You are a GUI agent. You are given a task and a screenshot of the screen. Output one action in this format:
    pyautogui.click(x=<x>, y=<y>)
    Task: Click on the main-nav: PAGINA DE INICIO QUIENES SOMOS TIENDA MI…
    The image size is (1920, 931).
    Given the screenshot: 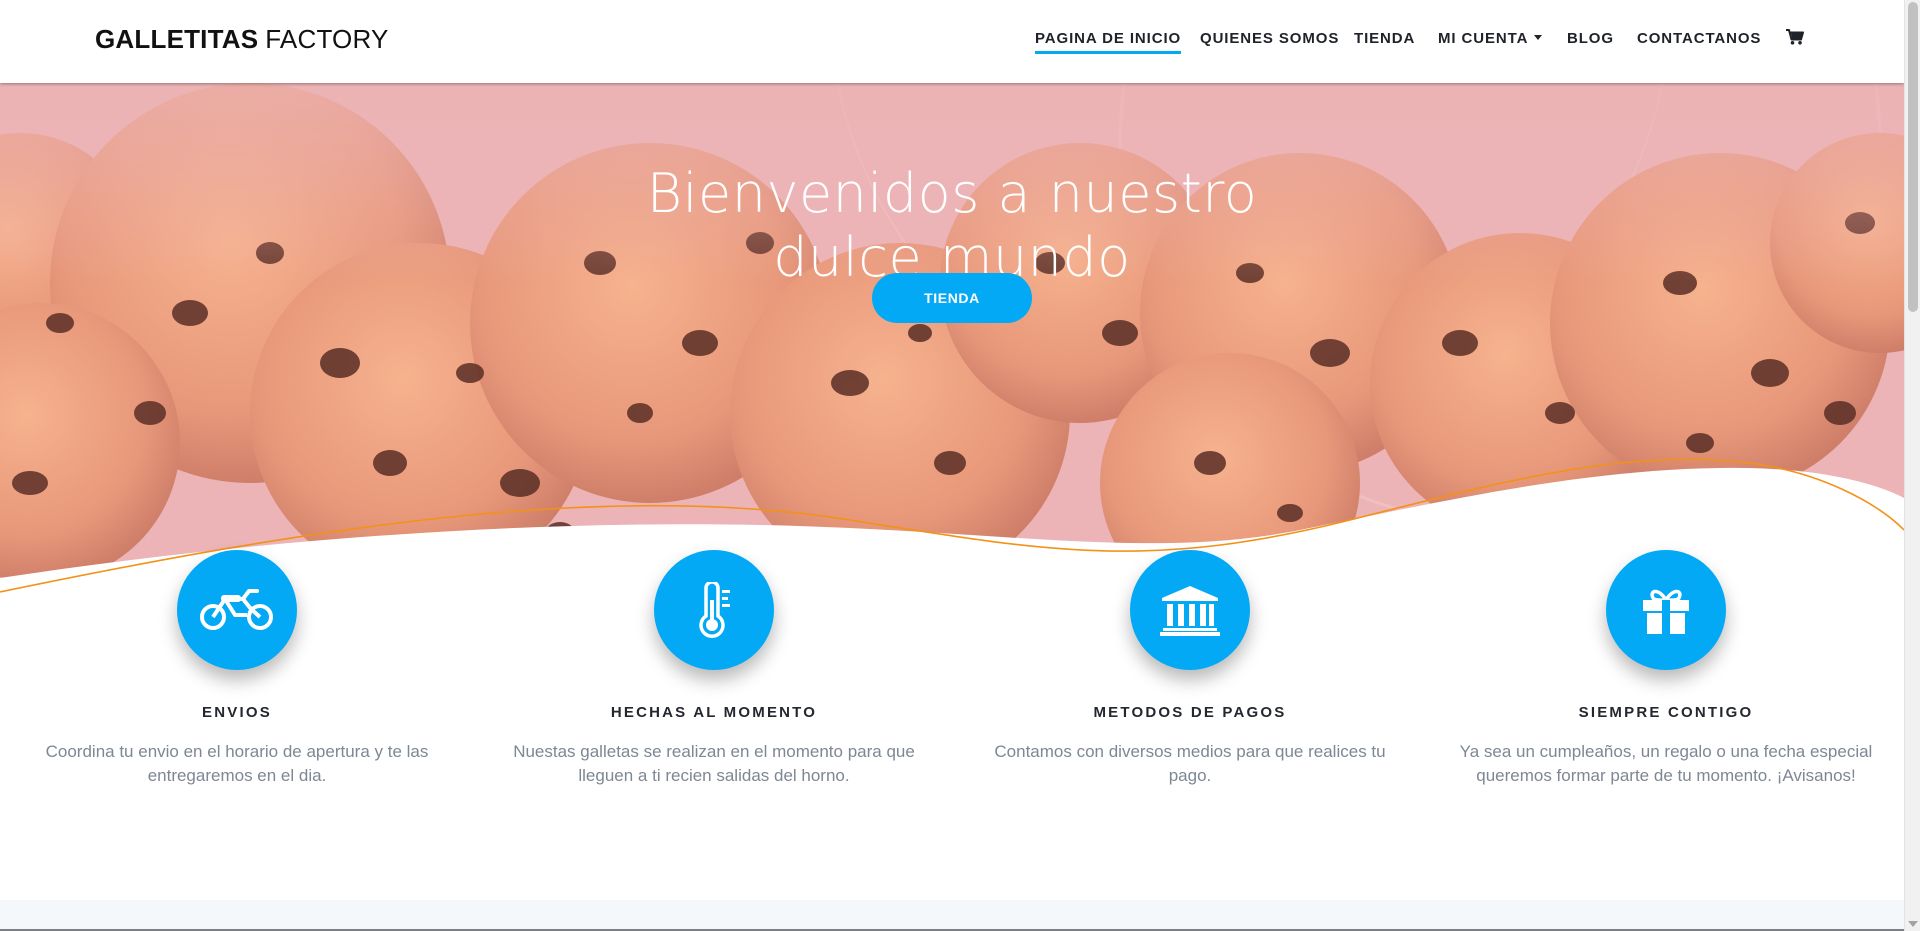 What is the action you would take?
    pyautogui.click(x=952, y=41)
    